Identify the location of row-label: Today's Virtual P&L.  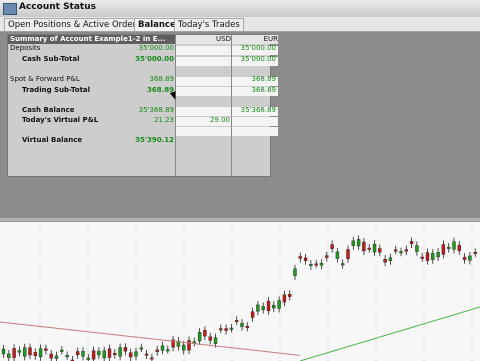
(60, 120).